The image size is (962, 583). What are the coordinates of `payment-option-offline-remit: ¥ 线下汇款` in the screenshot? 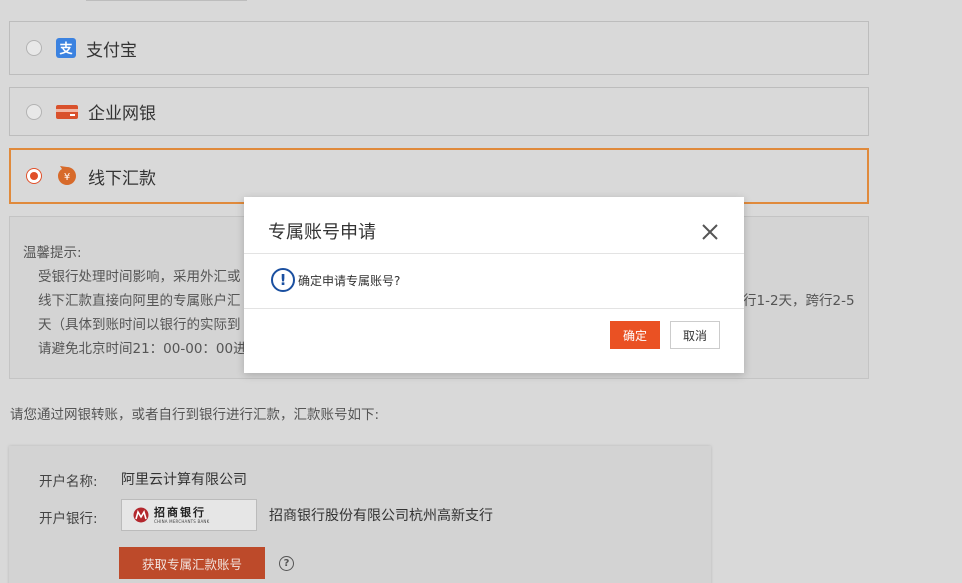 It's located at (439, 176).